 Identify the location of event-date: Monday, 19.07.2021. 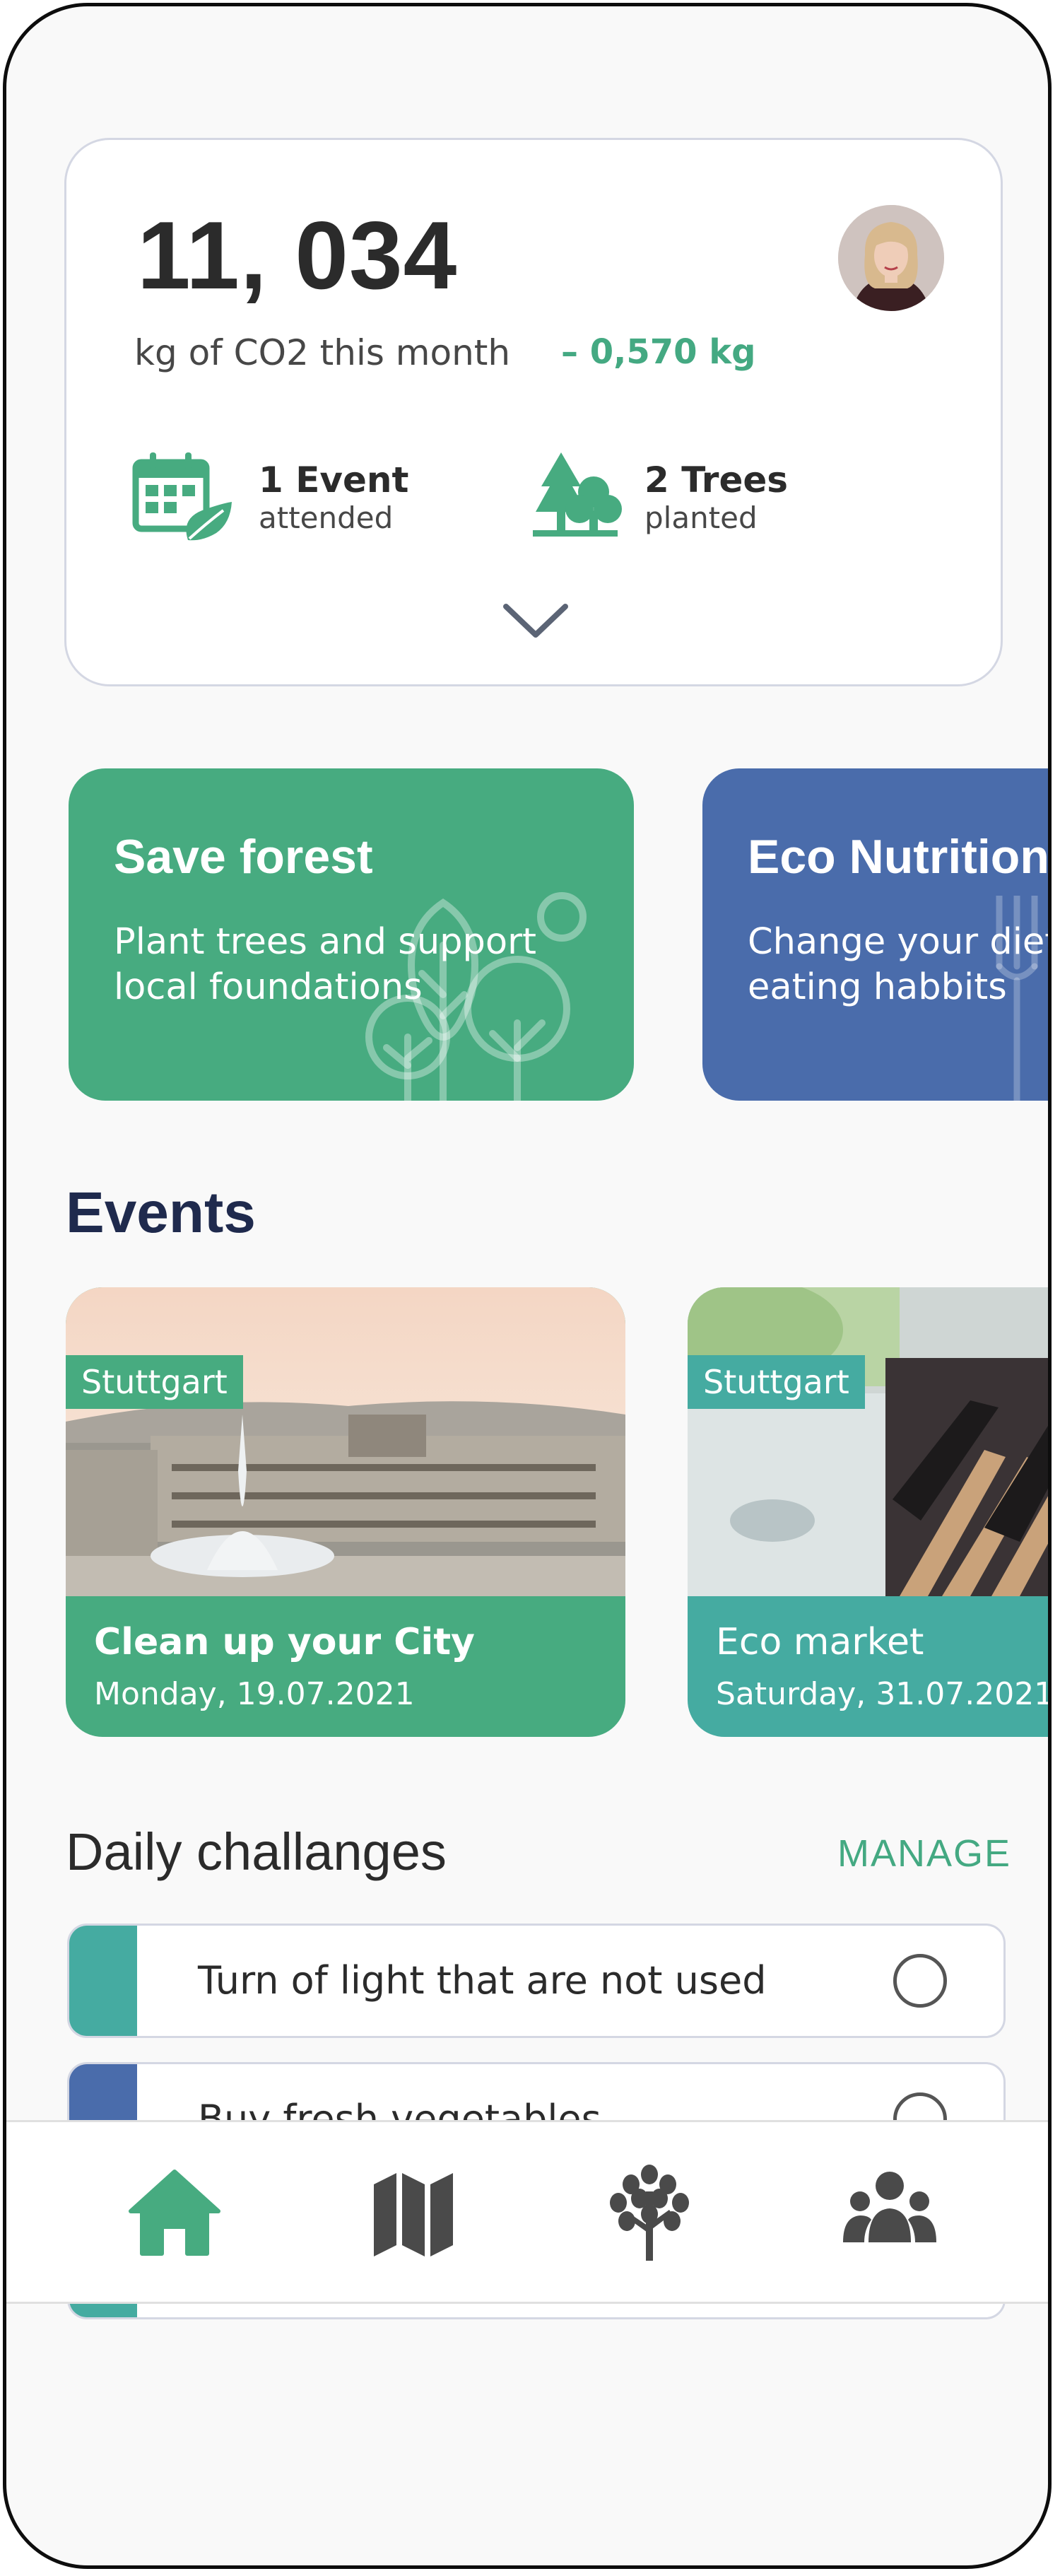
(254, 1694).